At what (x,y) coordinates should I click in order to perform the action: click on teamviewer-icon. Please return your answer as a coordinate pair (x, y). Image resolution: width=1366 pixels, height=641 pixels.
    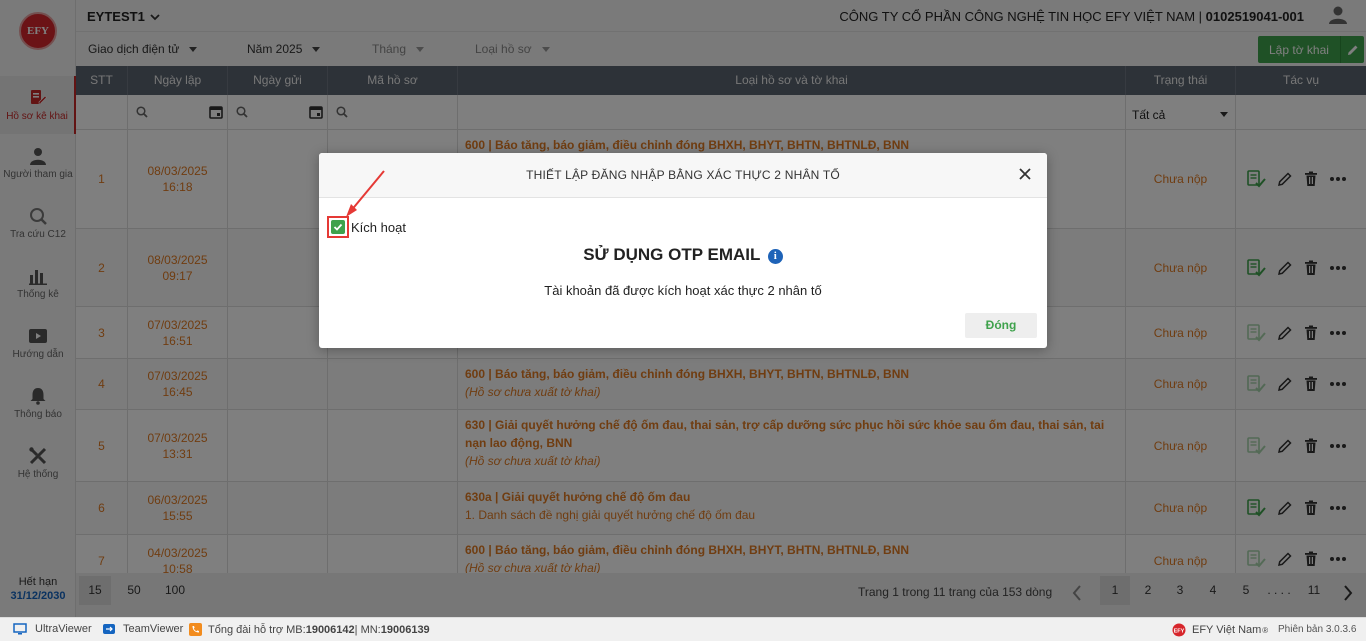
    Looking at the image, I should click on (109, 629).